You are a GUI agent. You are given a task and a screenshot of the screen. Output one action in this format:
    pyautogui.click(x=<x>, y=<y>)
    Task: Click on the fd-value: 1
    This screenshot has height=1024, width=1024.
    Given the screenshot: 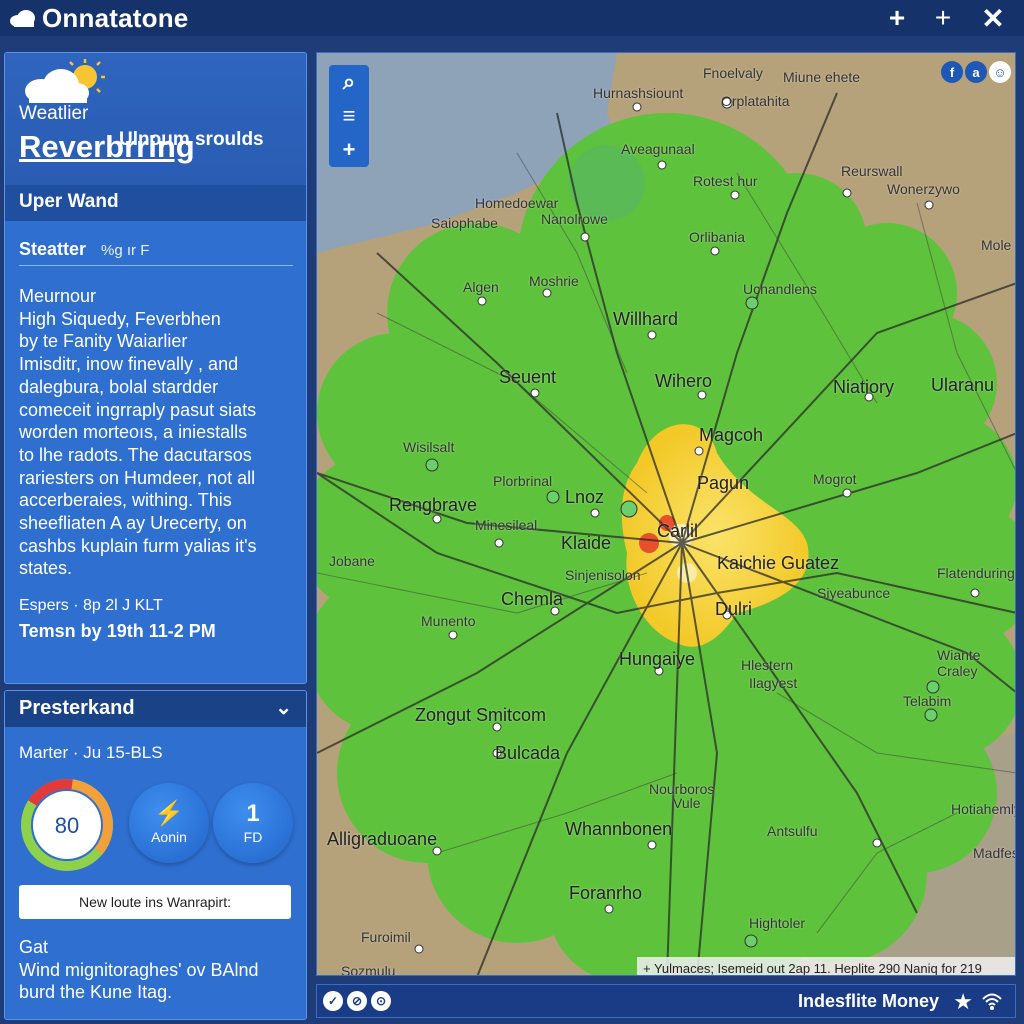 What is the action you would take?
    pyautogui.click(x=253, y=813)
    